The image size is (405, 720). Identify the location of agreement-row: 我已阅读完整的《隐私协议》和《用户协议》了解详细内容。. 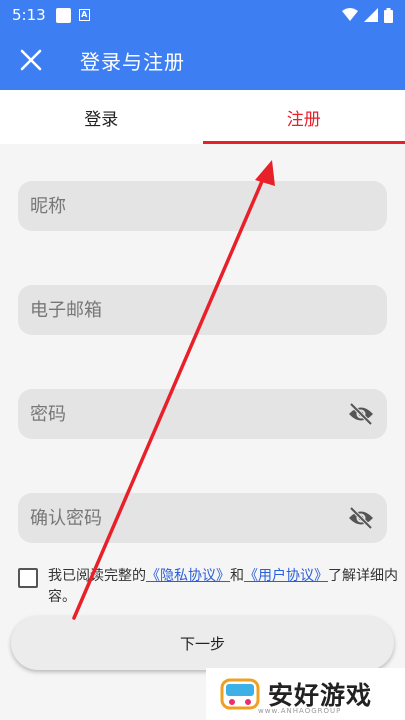
(208, 587).